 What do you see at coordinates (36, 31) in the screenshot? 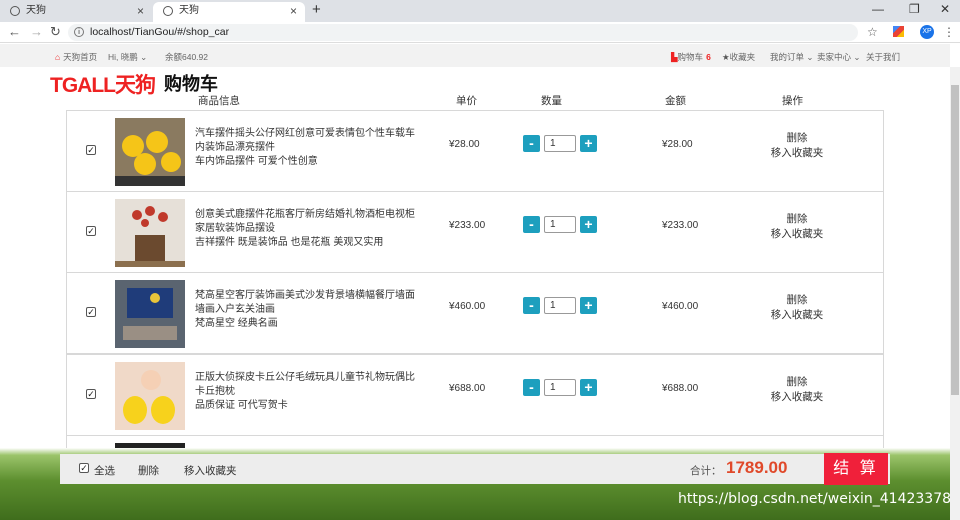
I see `forward-icon: →` at bounding box center [36, 31].